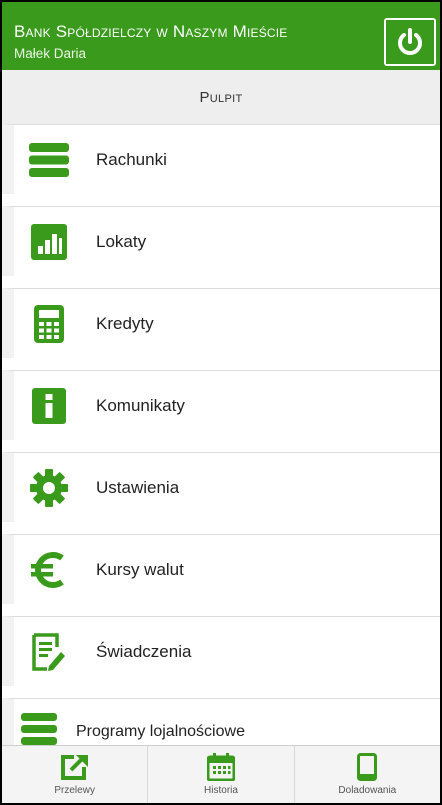 This screenshot has height=805, width=442. Describe the element at coordinates (74, 767) in the screenshot. I see `transfer-icon` at that location.